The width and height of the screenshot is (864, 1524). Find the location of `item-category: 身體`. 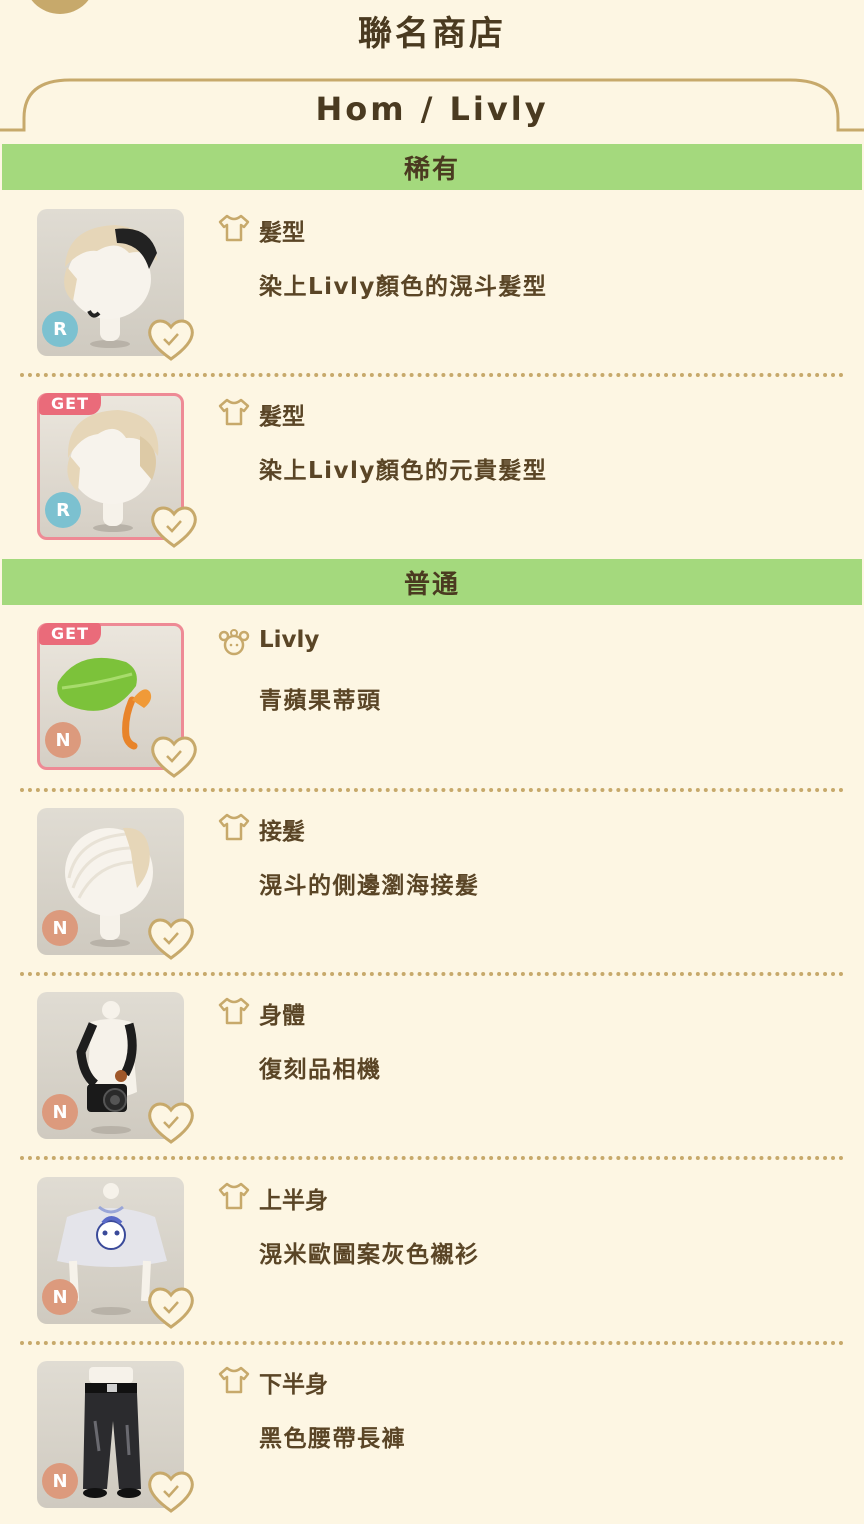

item-category: 身體 is located at coordinates (282, 1016).